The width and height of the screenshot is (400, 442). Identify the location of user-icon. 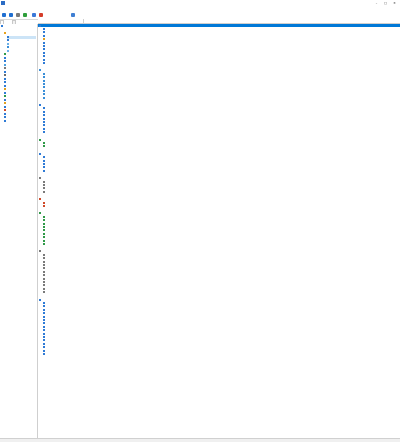
(34, 15).